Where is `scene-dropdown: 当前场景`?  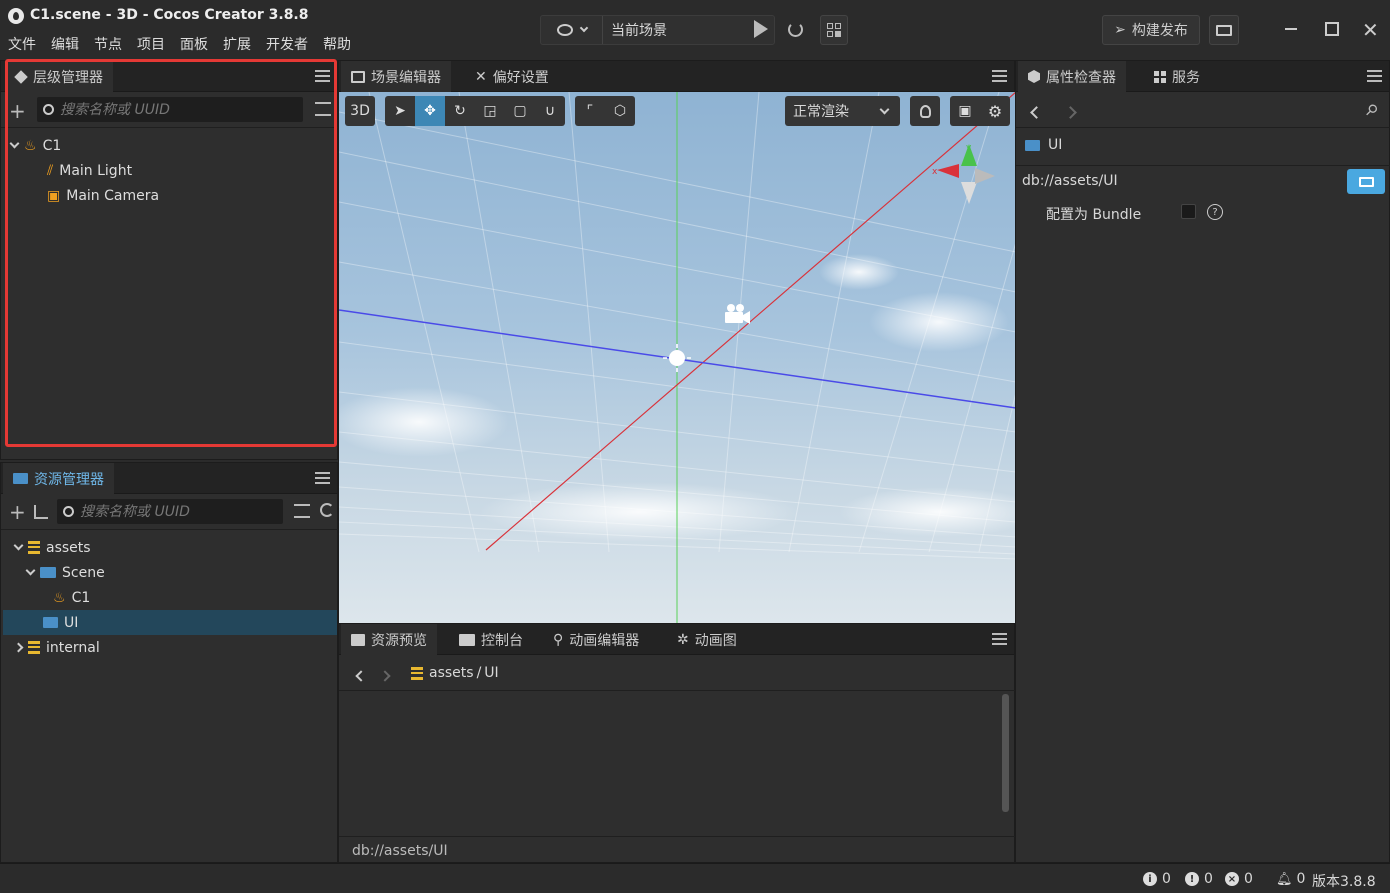
scene-dropdown: 当前场景 is located at coordinates (688, 30).